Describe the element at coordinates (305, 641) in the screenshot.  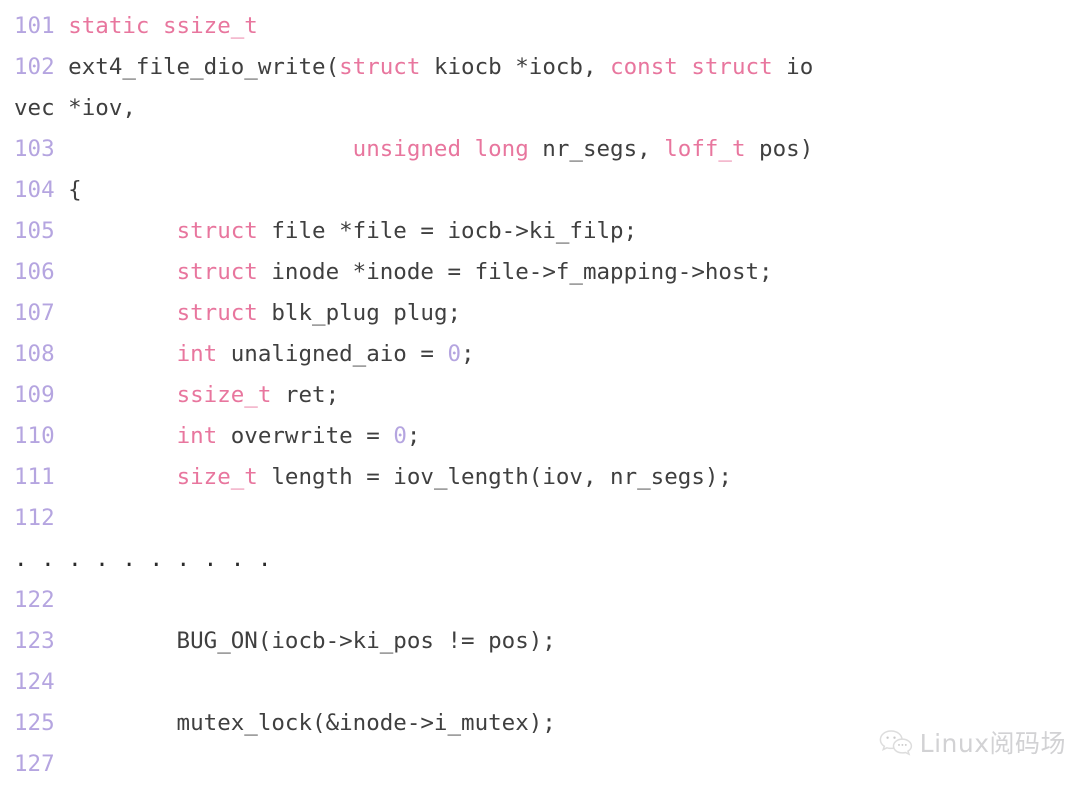
I see `code-text: BUG_ON(iocb->ki_pos != pos);` at that location.